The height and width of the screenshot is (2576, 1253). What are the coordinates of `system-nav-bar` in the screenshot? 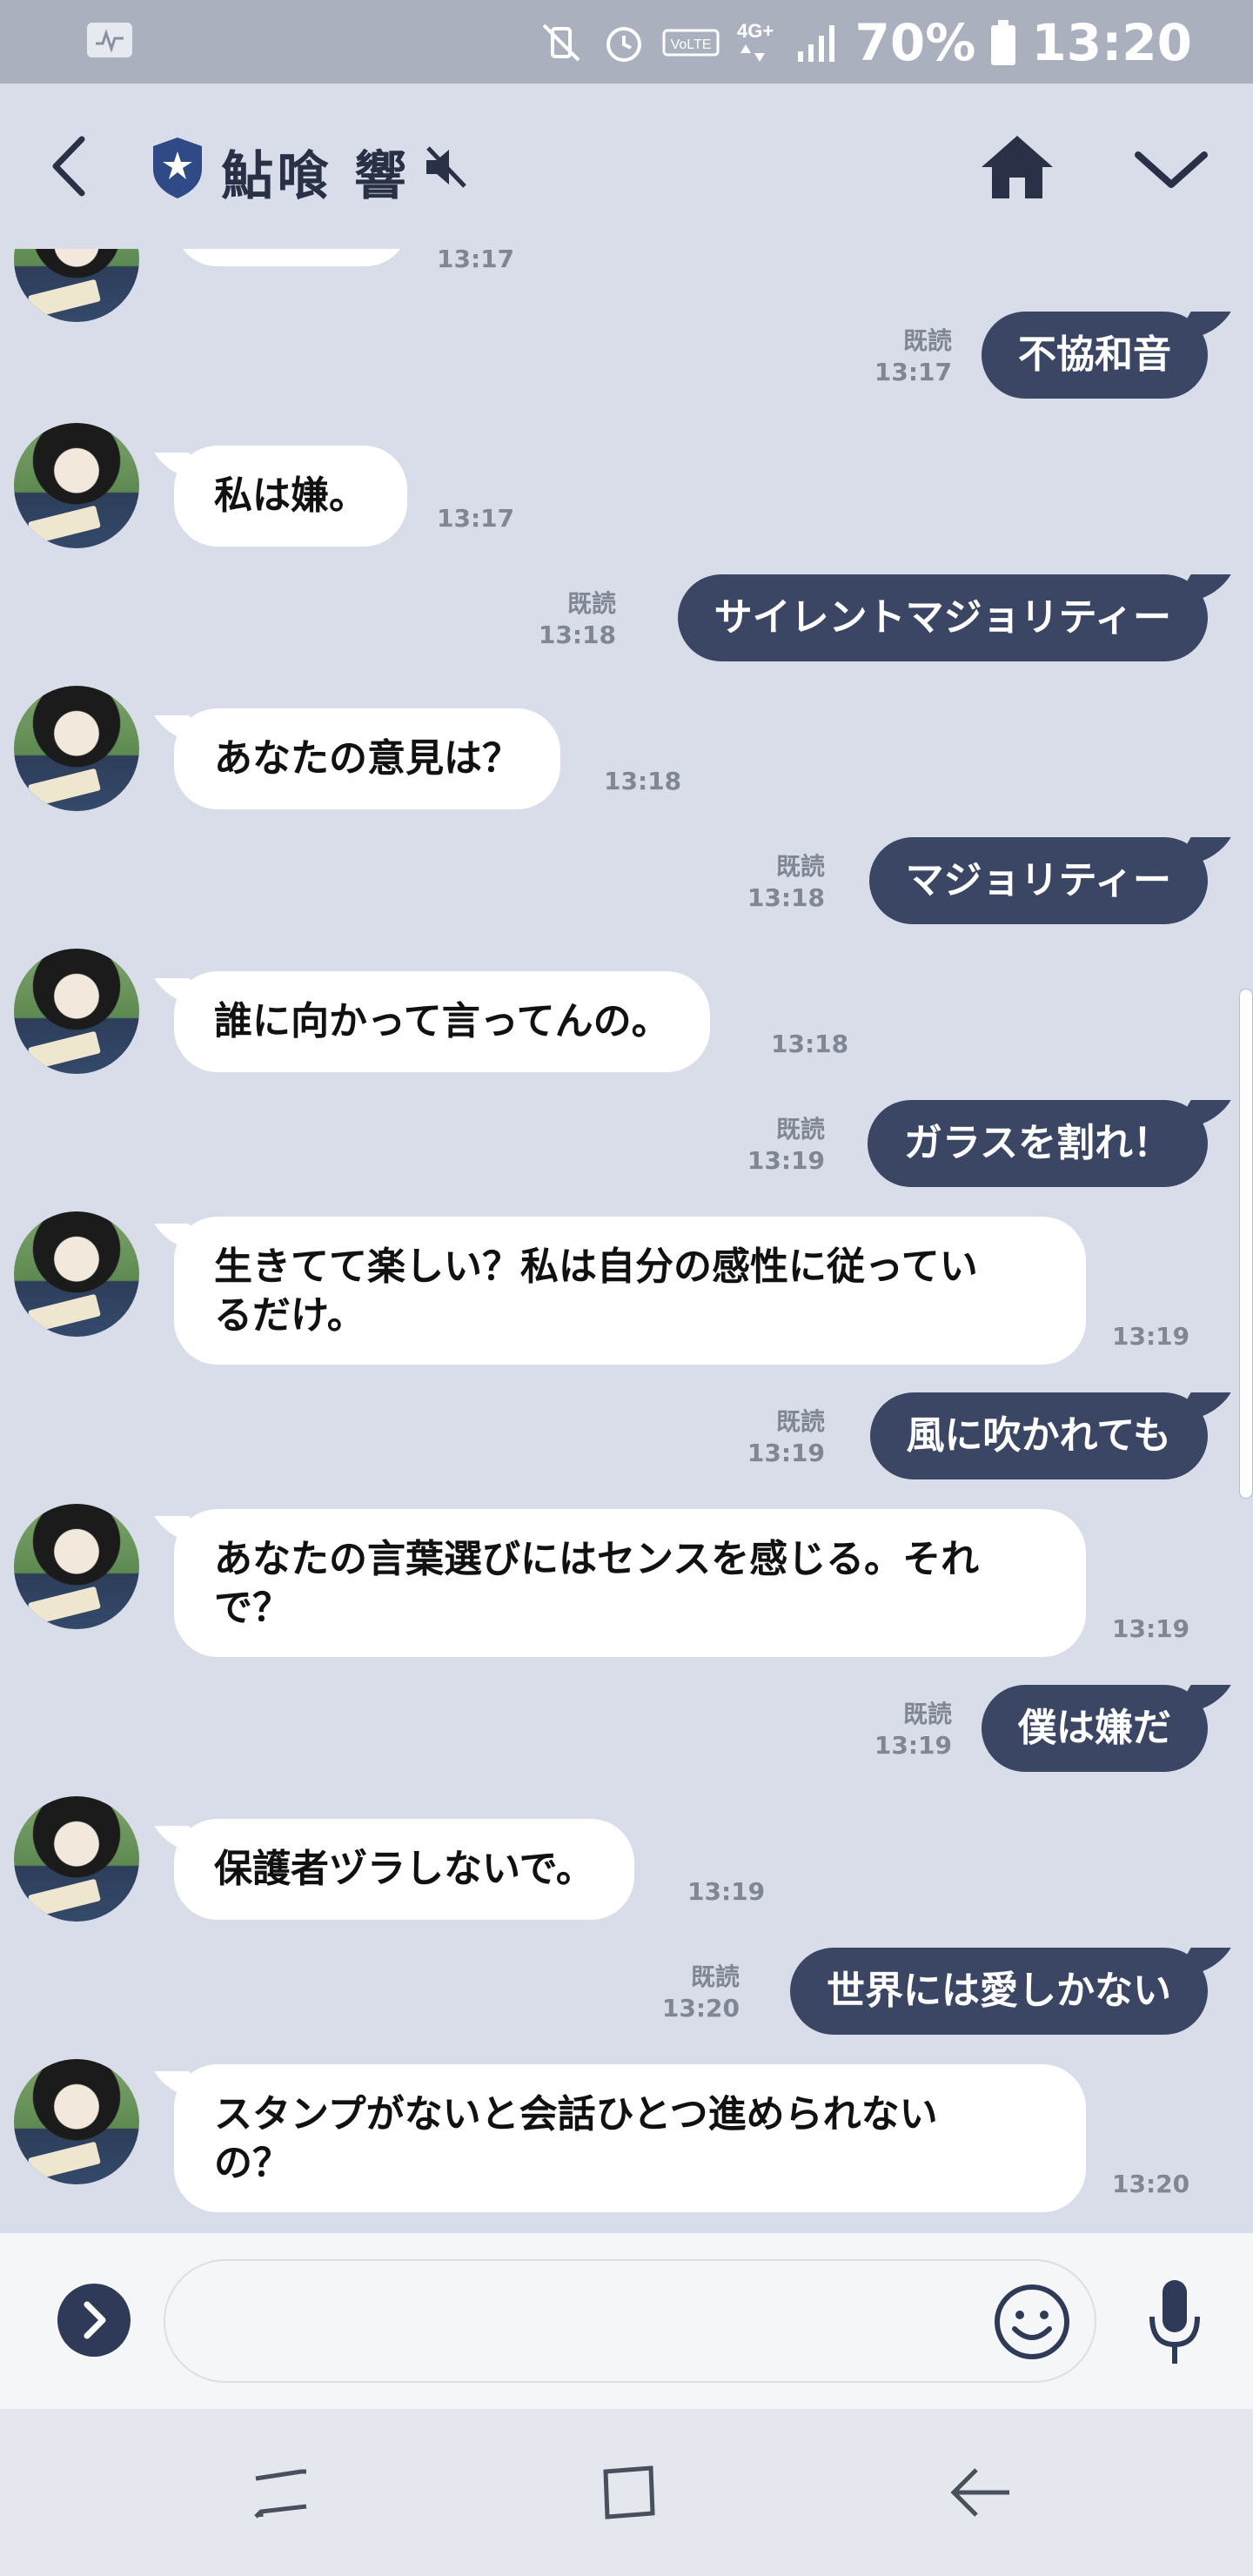 It's located at (626, 2492).